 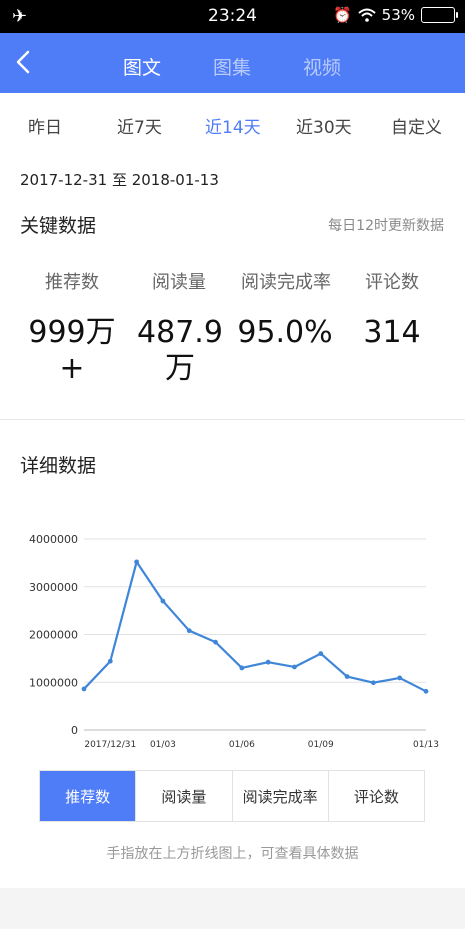 What do you see at coordinates (179, 282) in the screenshot?
I see `metric-label-reads: 阅读量` at bounding box center [179, 282].